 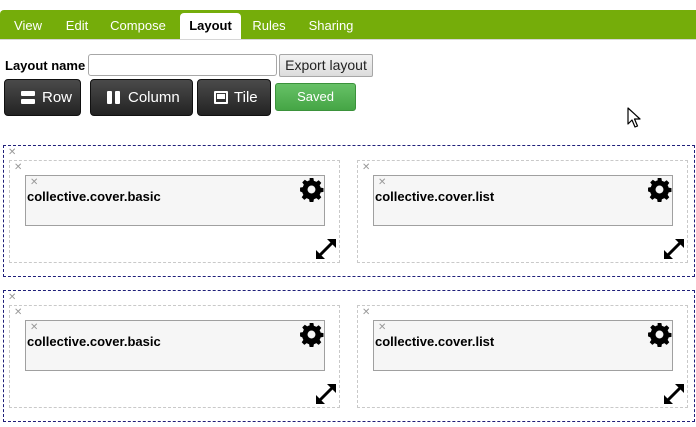 What do you see at coordinates (45, 65) in the screenshot?
I see `layout-name-label: Layout name` at bounding box center [45, 65].